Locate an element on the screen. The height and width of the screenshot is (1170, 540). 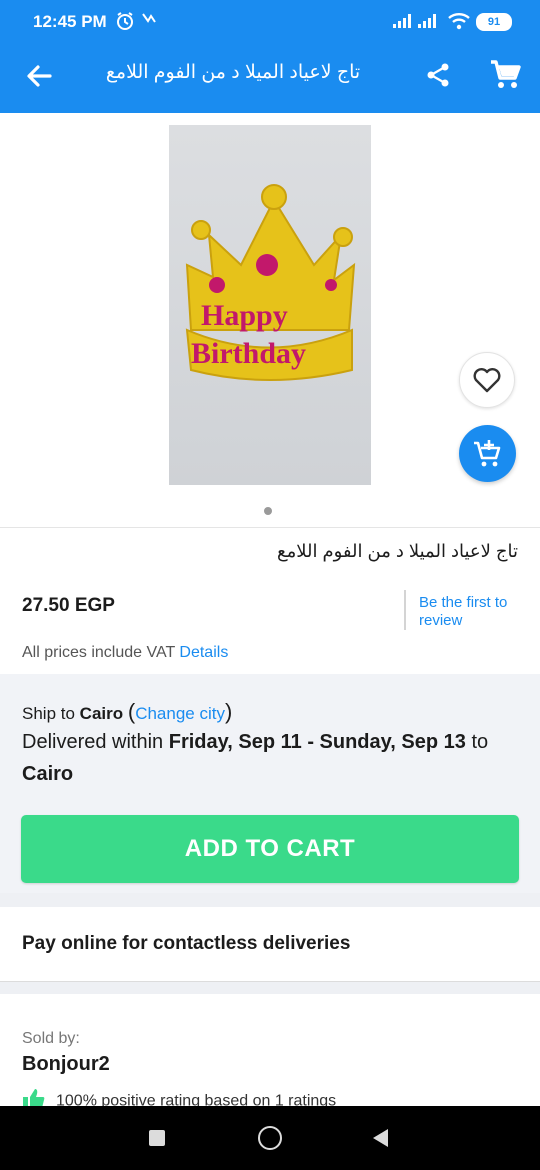
status-bar: 12:45 PM 91 is located at coordinates (270, 18).